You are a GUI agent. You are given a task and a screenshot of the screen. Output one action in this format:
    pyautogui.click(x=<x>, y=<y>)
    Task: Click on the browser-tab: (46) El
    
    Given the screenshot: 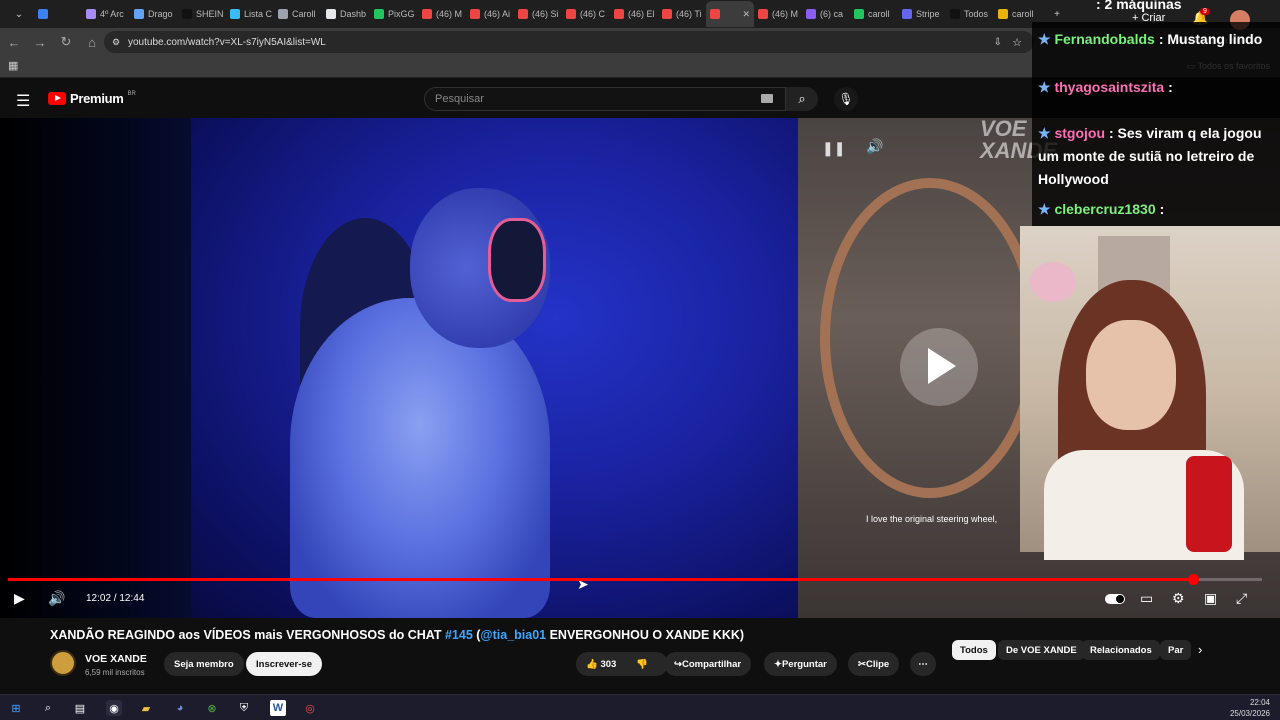 What is the action you would take?
    pyautogui.click(x=634, y=14)
    